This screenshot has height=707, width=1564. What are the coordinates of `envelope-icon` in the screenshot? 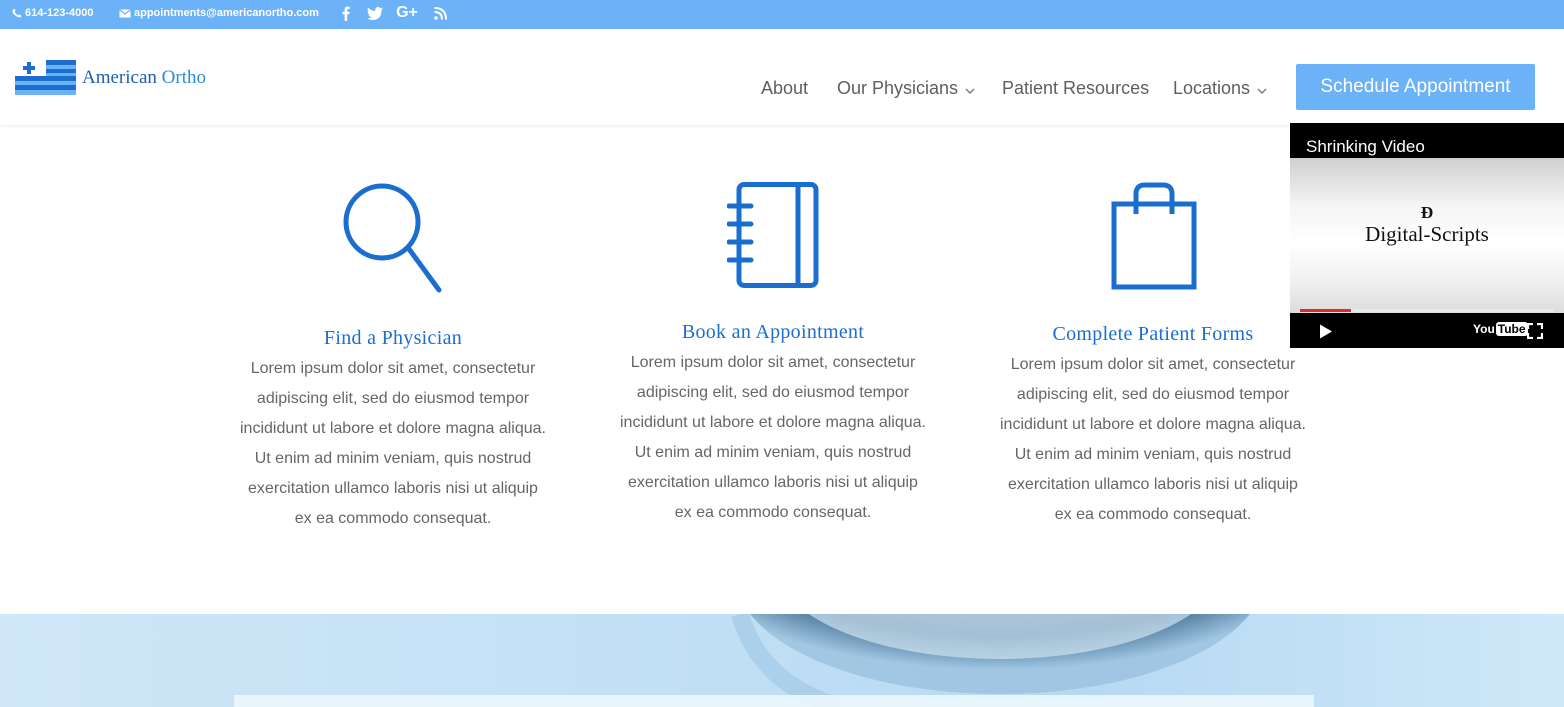 It's located at (125, 12).